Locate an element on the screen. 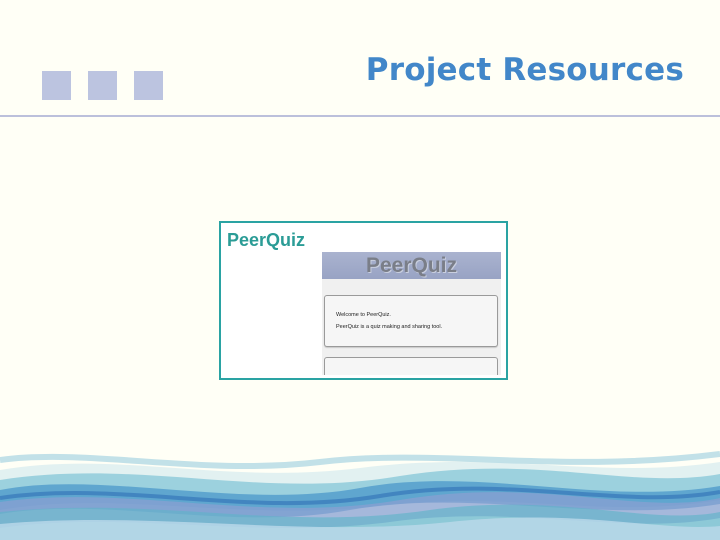 This screenshot has width=720, height=540. screenshot-welcome-text: Welcome to PeerQuiz. is located at coordinates (363, 315).